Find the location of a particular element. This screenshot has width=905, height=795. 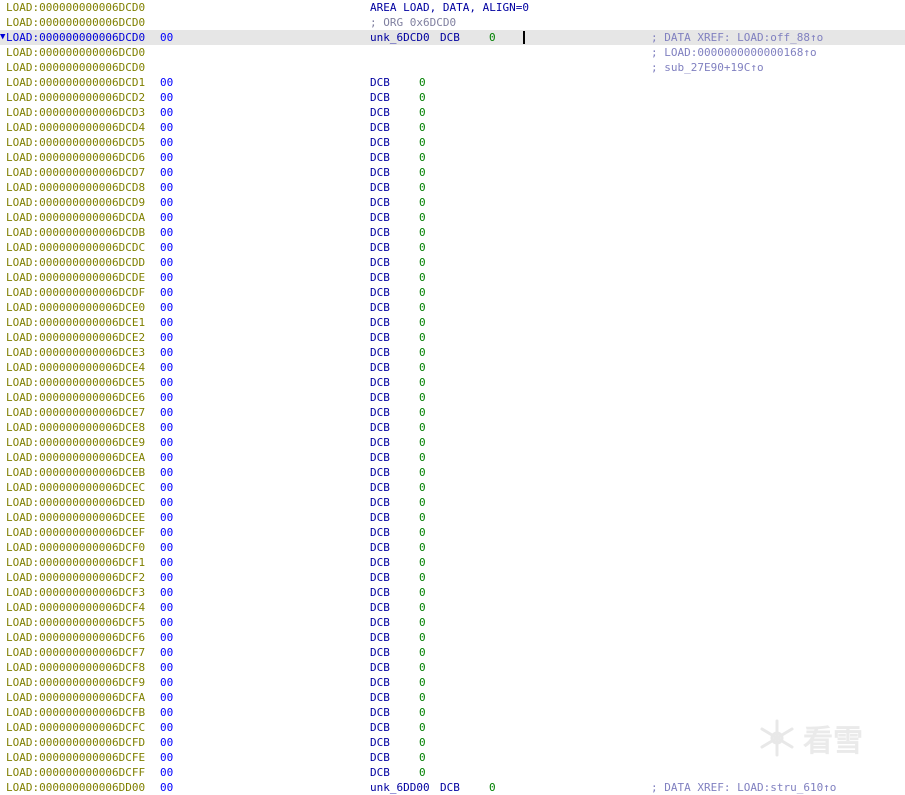

data-line: LOAD:000000000006DCEF 00 DCB 0 is located at coordinates (452, 532).